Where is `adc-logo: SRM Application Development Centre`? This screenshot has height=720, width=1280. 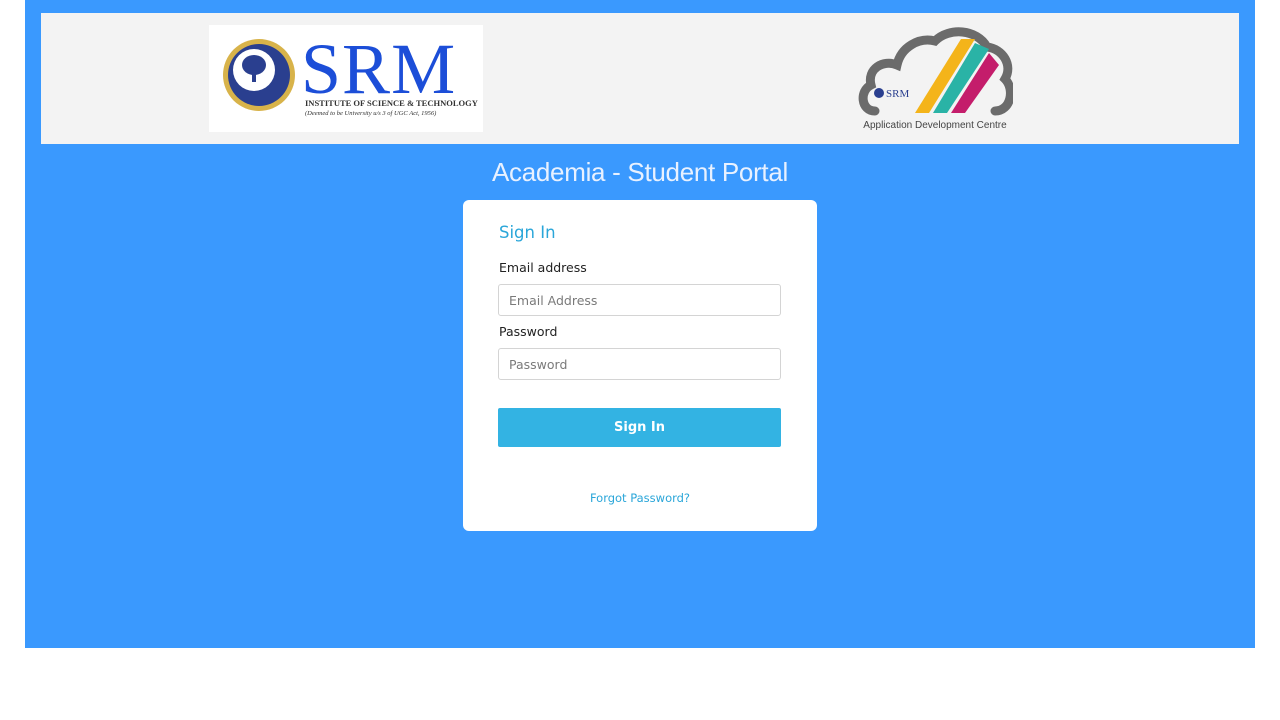
adc-logo: SRM Application Development Centre is located at coordinates (935, 80).